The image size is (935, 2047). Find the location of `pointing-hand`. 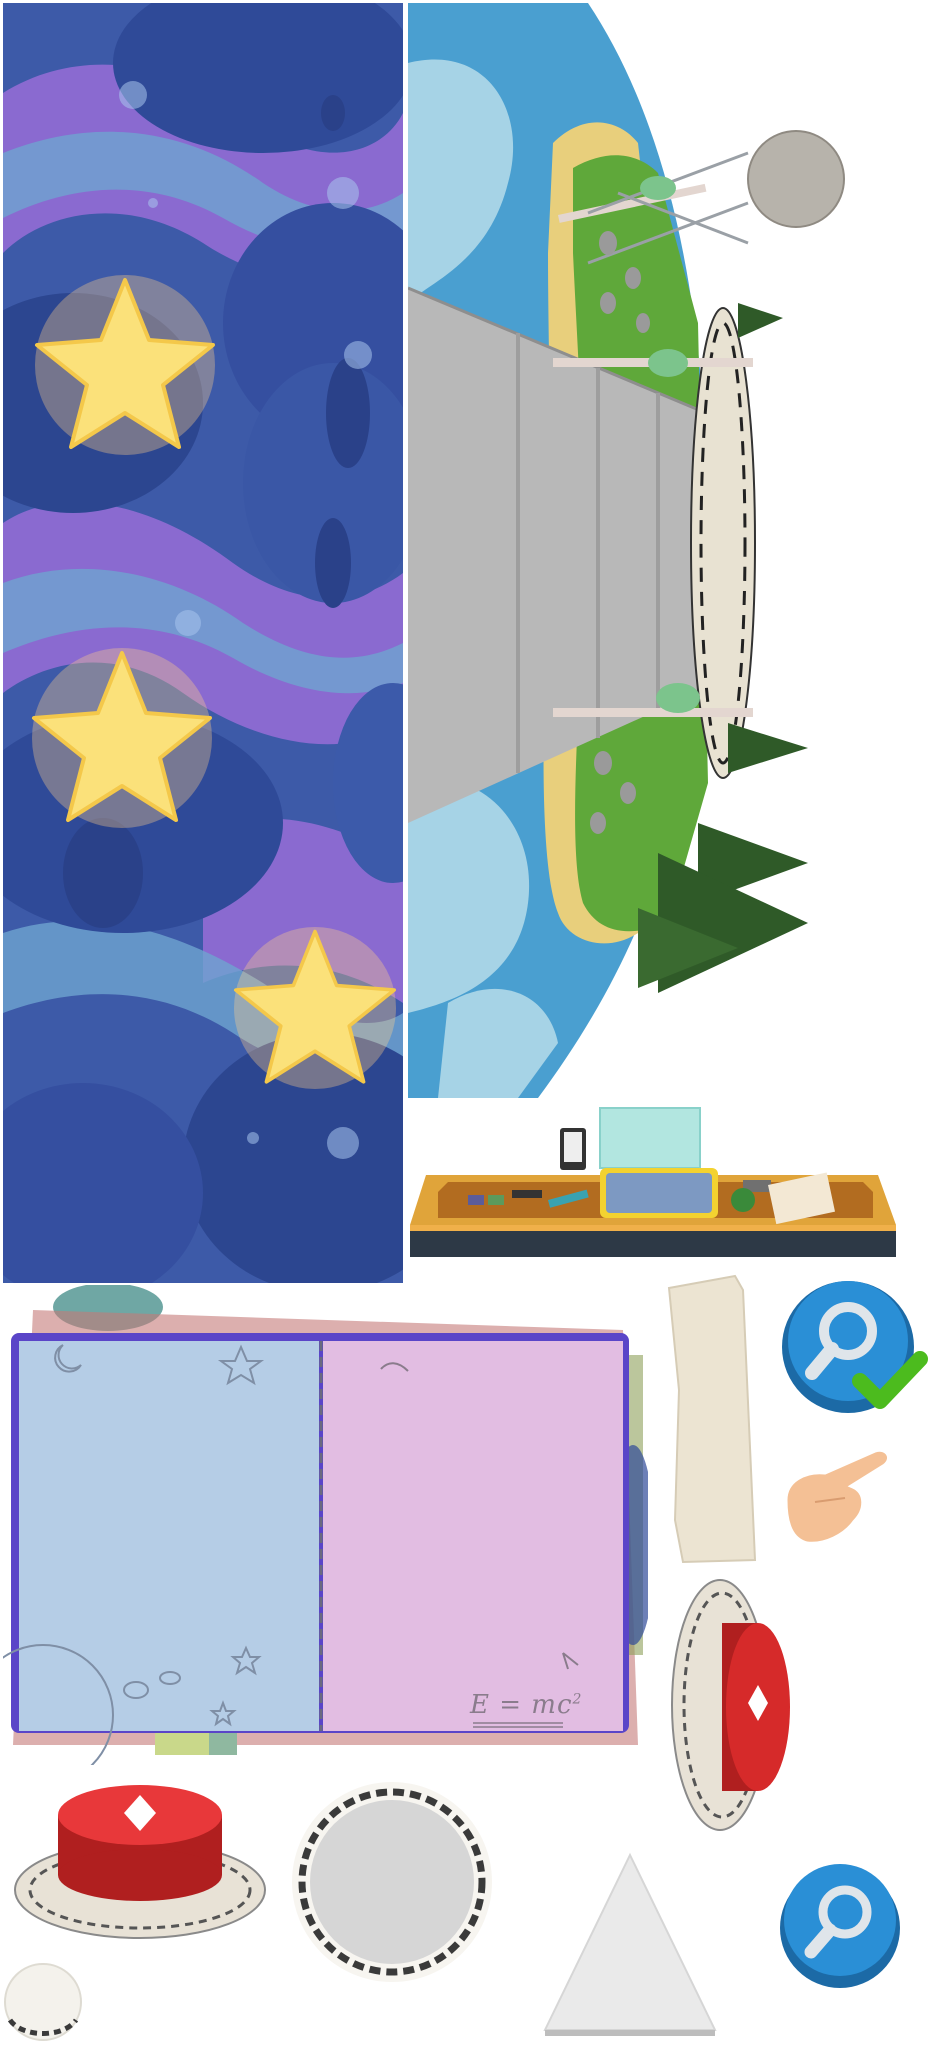

pointing-hand is located at coordinates (837, 1497).